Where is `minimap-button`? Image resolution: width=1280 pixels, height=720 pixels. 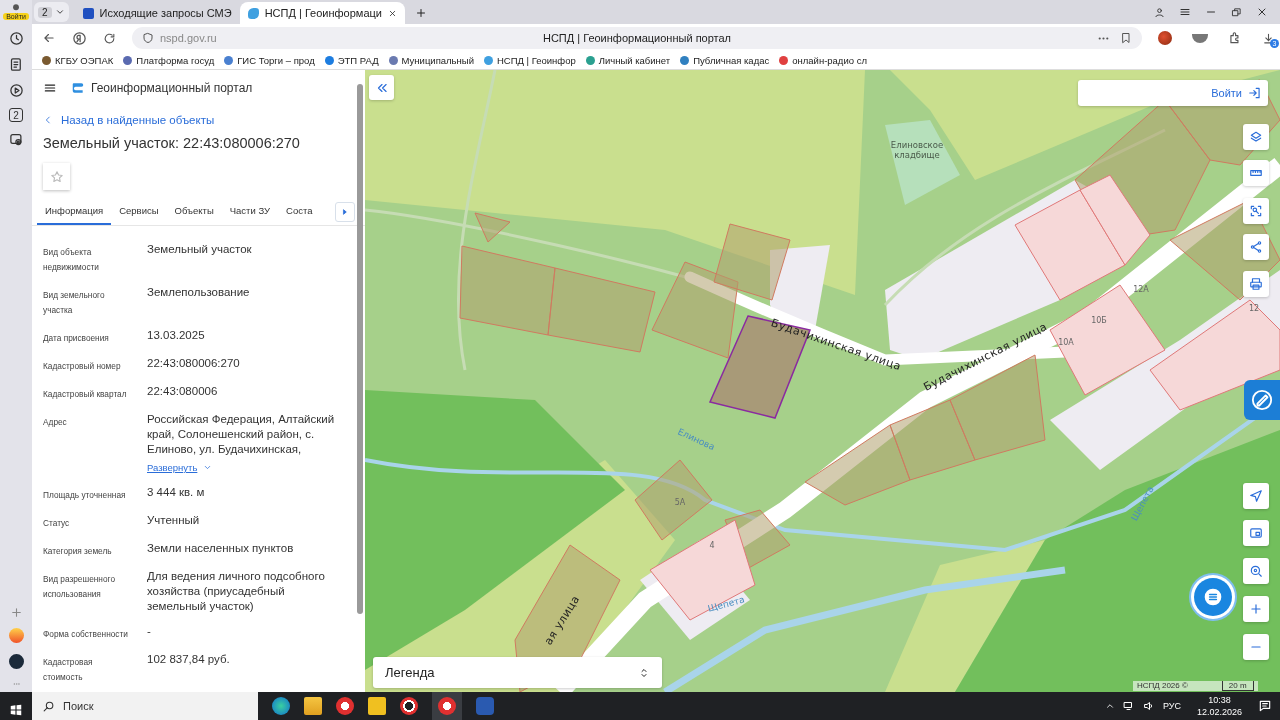
minimap-button is located at coordinates (1256, 533).